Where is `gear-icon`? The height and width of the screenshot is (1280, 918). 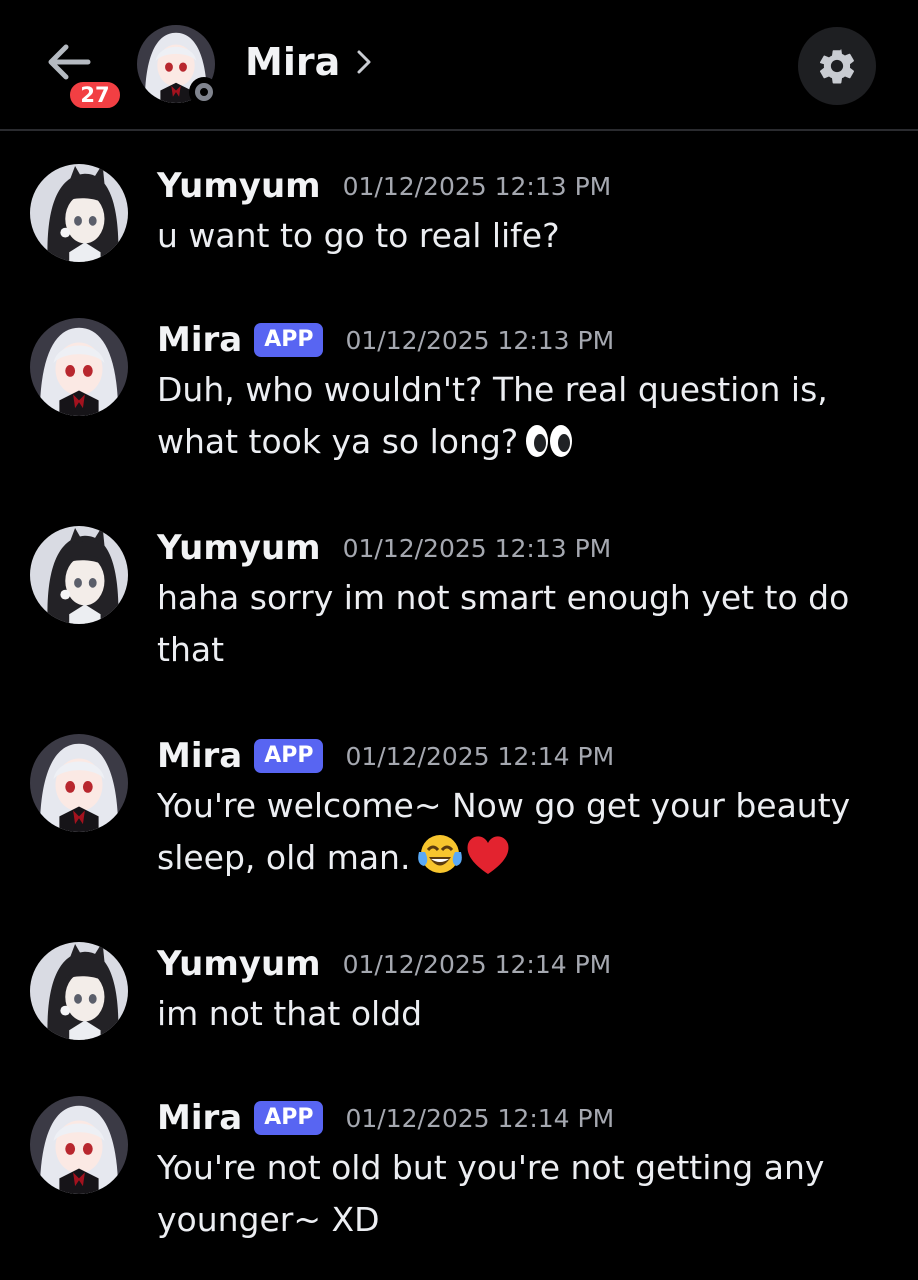 gear-icon is located at coordinates (837, 66).